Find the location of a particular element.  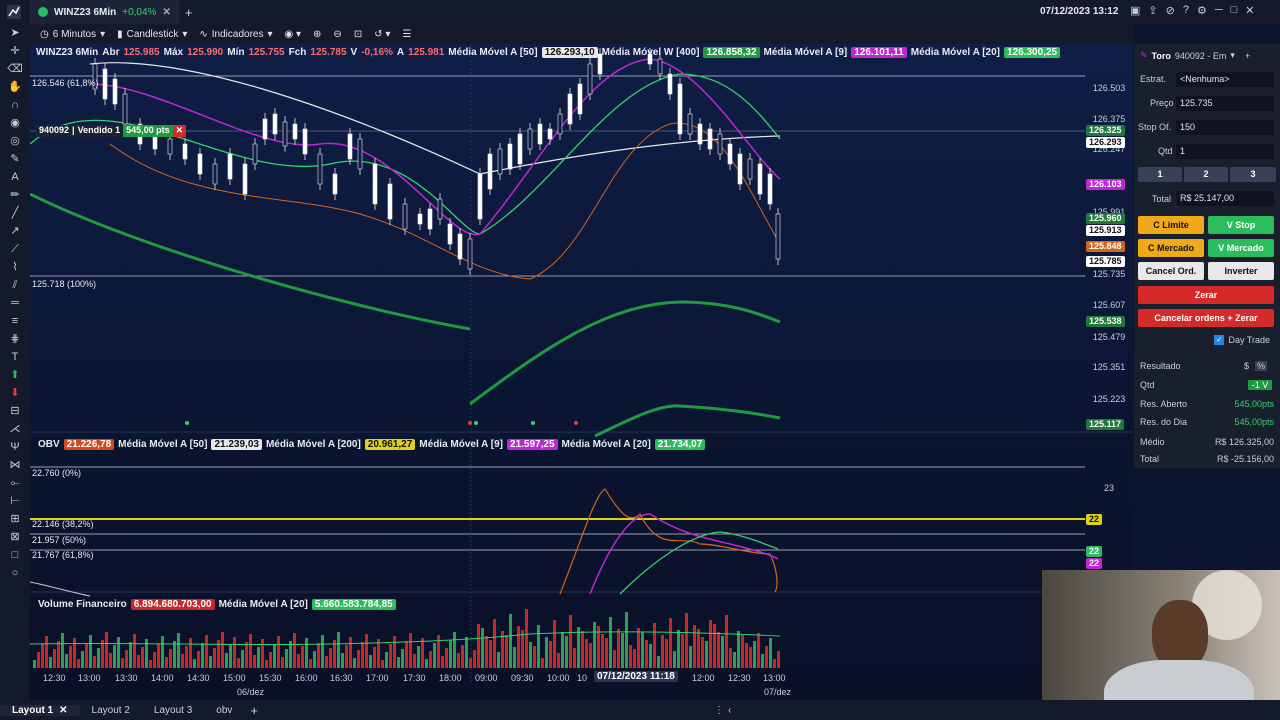

c-mercado-button: C Mercado is located at coordinates (1171, 248).